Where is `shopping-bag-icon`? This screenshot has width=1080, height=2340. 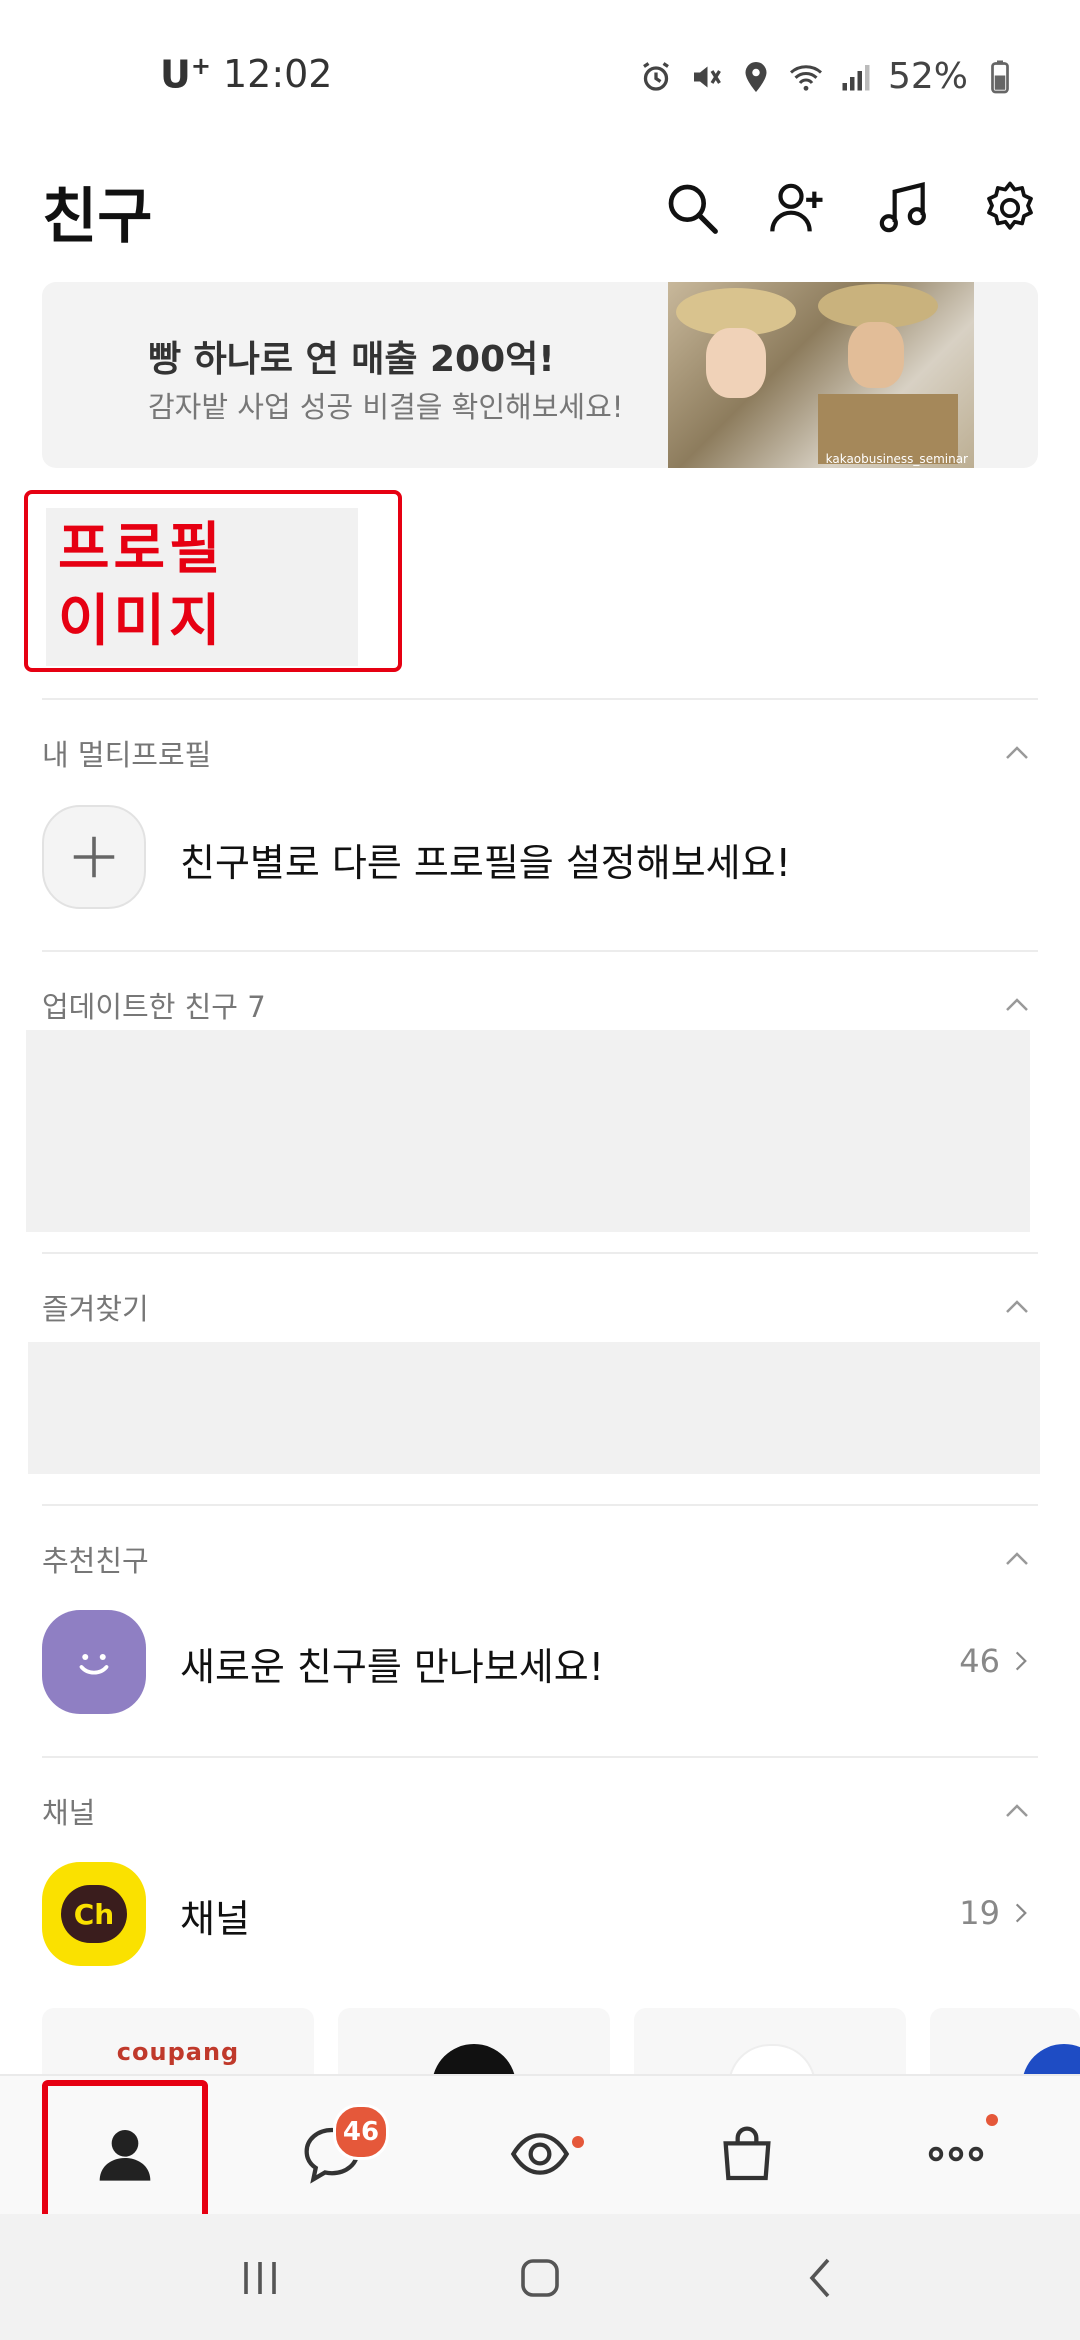
shopping-bag-icon is located at coordinates (747, 2153).